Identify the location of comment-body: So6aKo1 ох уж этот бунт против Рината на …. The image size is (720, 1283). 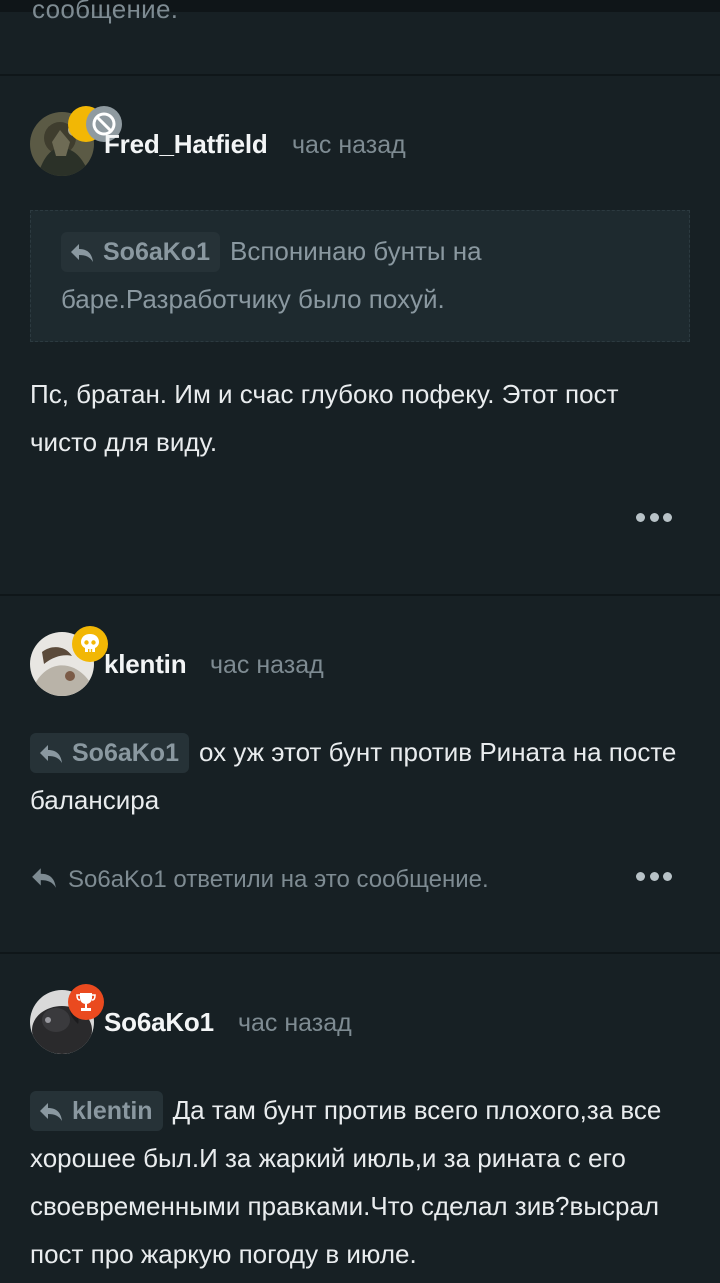
(360, 776).